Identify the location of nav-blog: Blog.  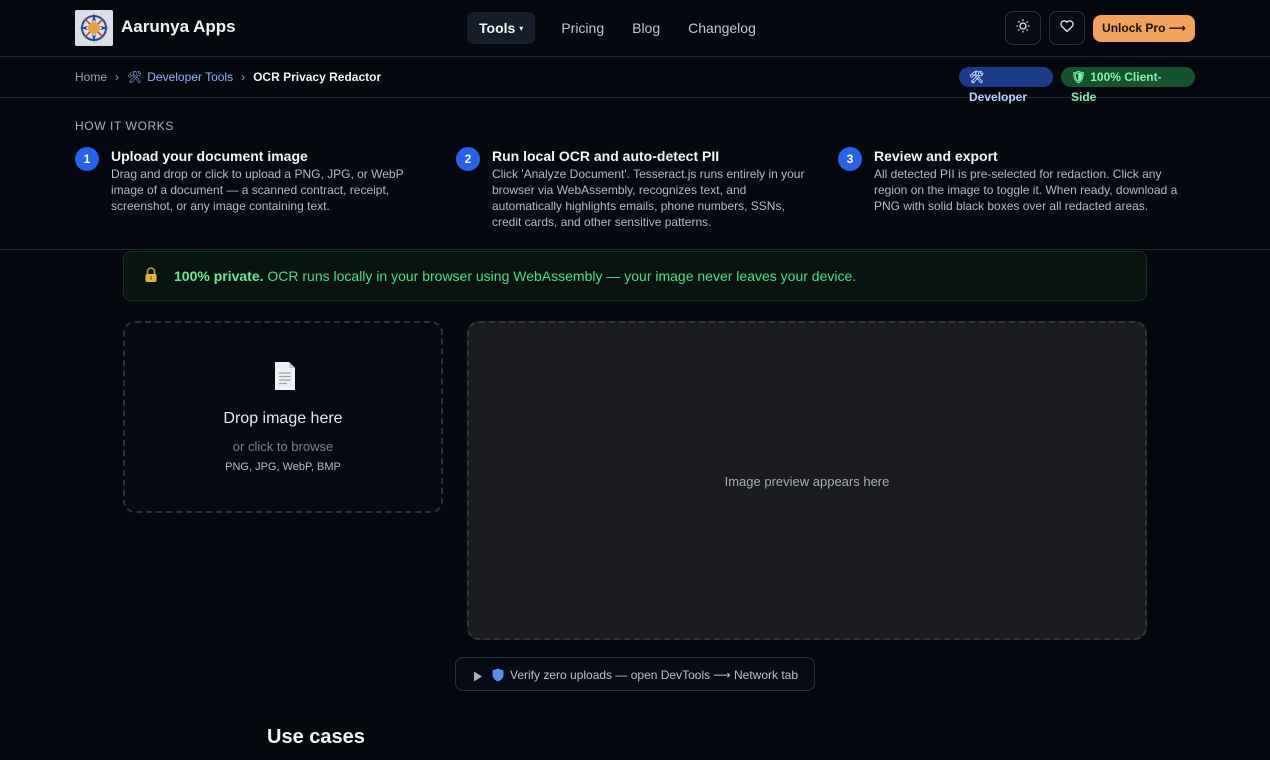
(646, 28).